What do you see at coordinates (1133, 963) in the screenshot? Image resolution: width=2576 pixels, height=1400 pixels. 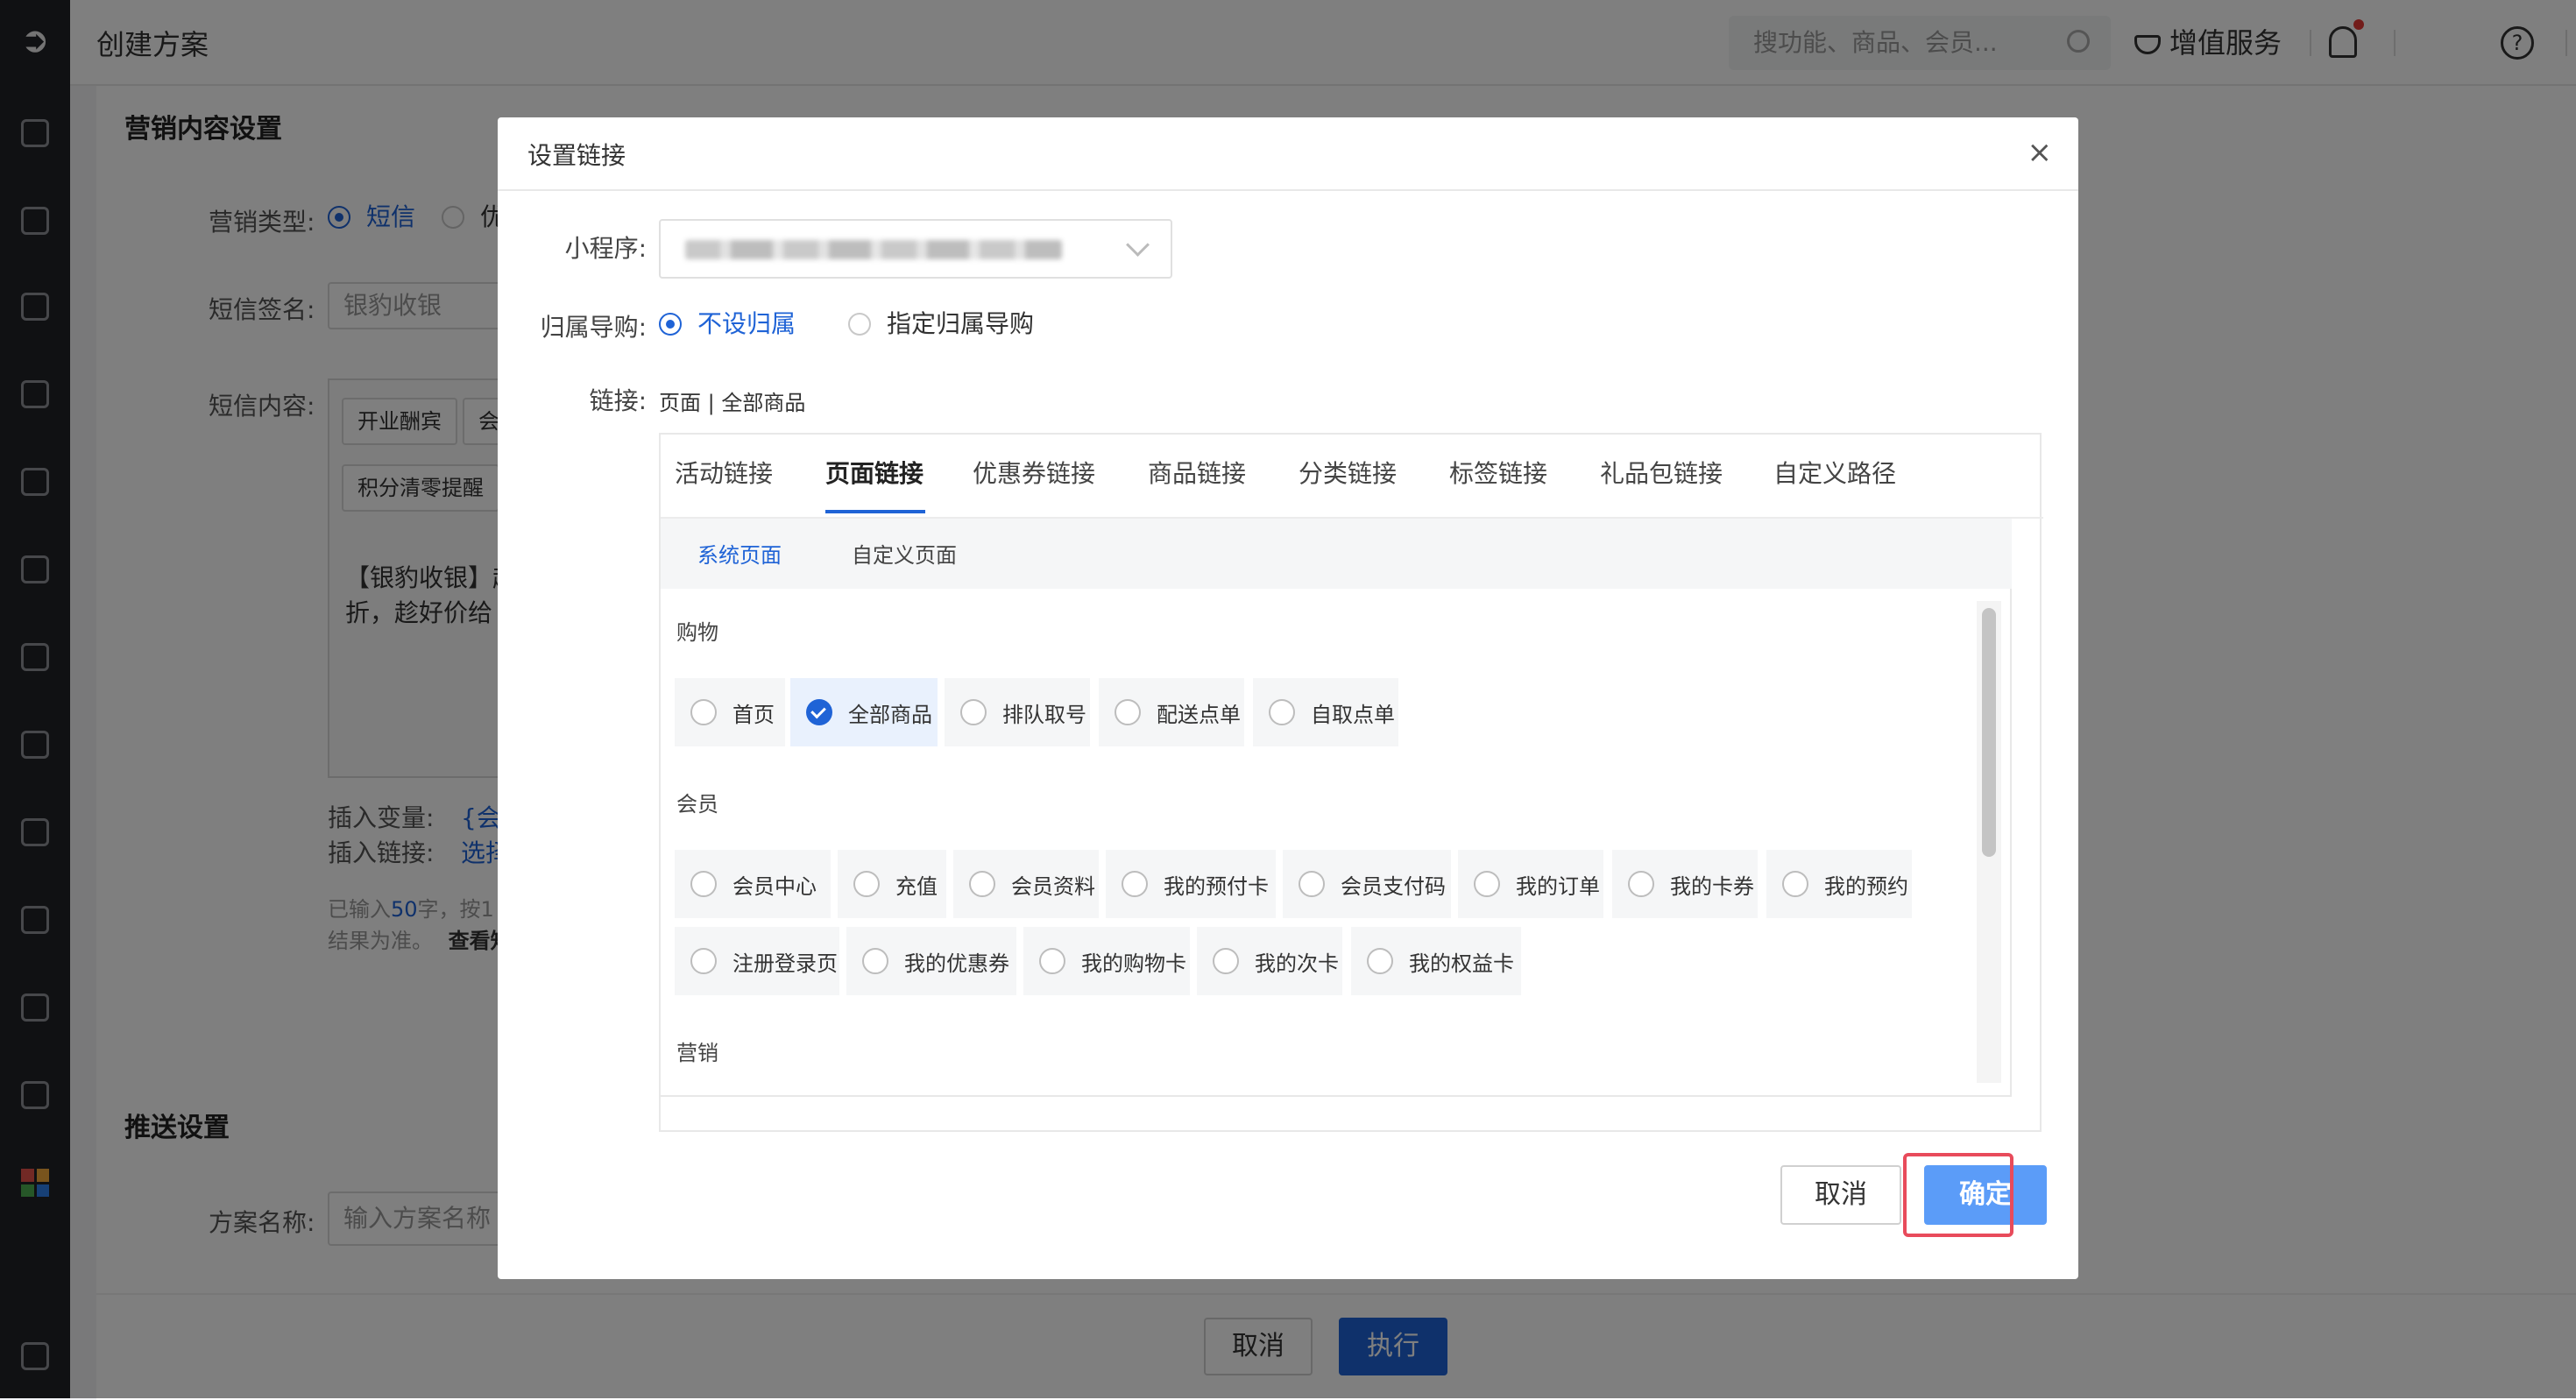 I see `option-label: 我的购物卡` at bounding box center [1133, 963].